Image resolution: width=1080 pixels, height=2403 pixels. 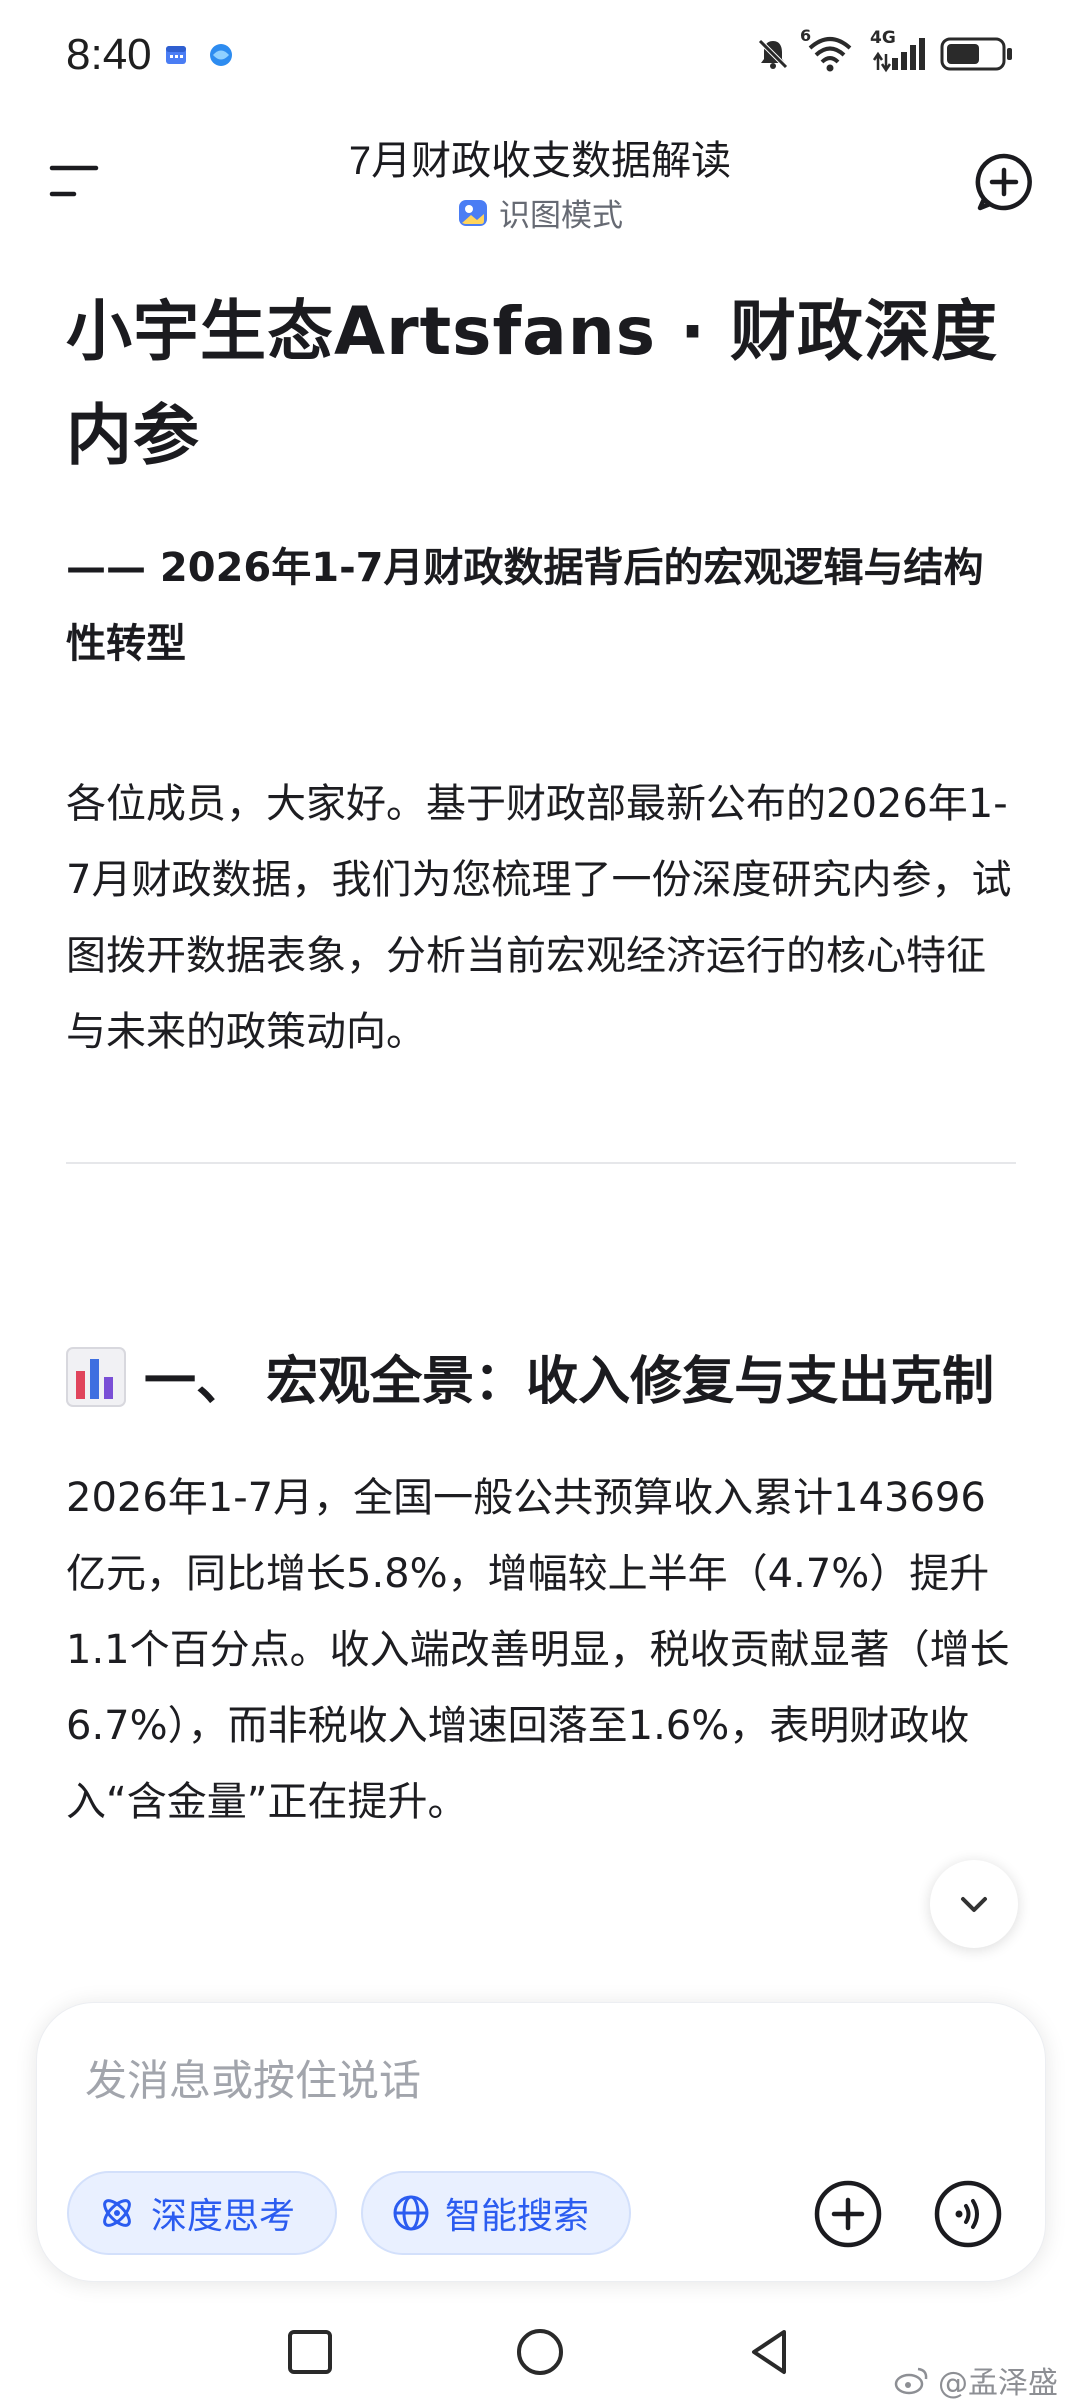 What do you see at coordinates (221, 55) in the screenshot?
I see `browser-icon` at bounding box center [221, 55].